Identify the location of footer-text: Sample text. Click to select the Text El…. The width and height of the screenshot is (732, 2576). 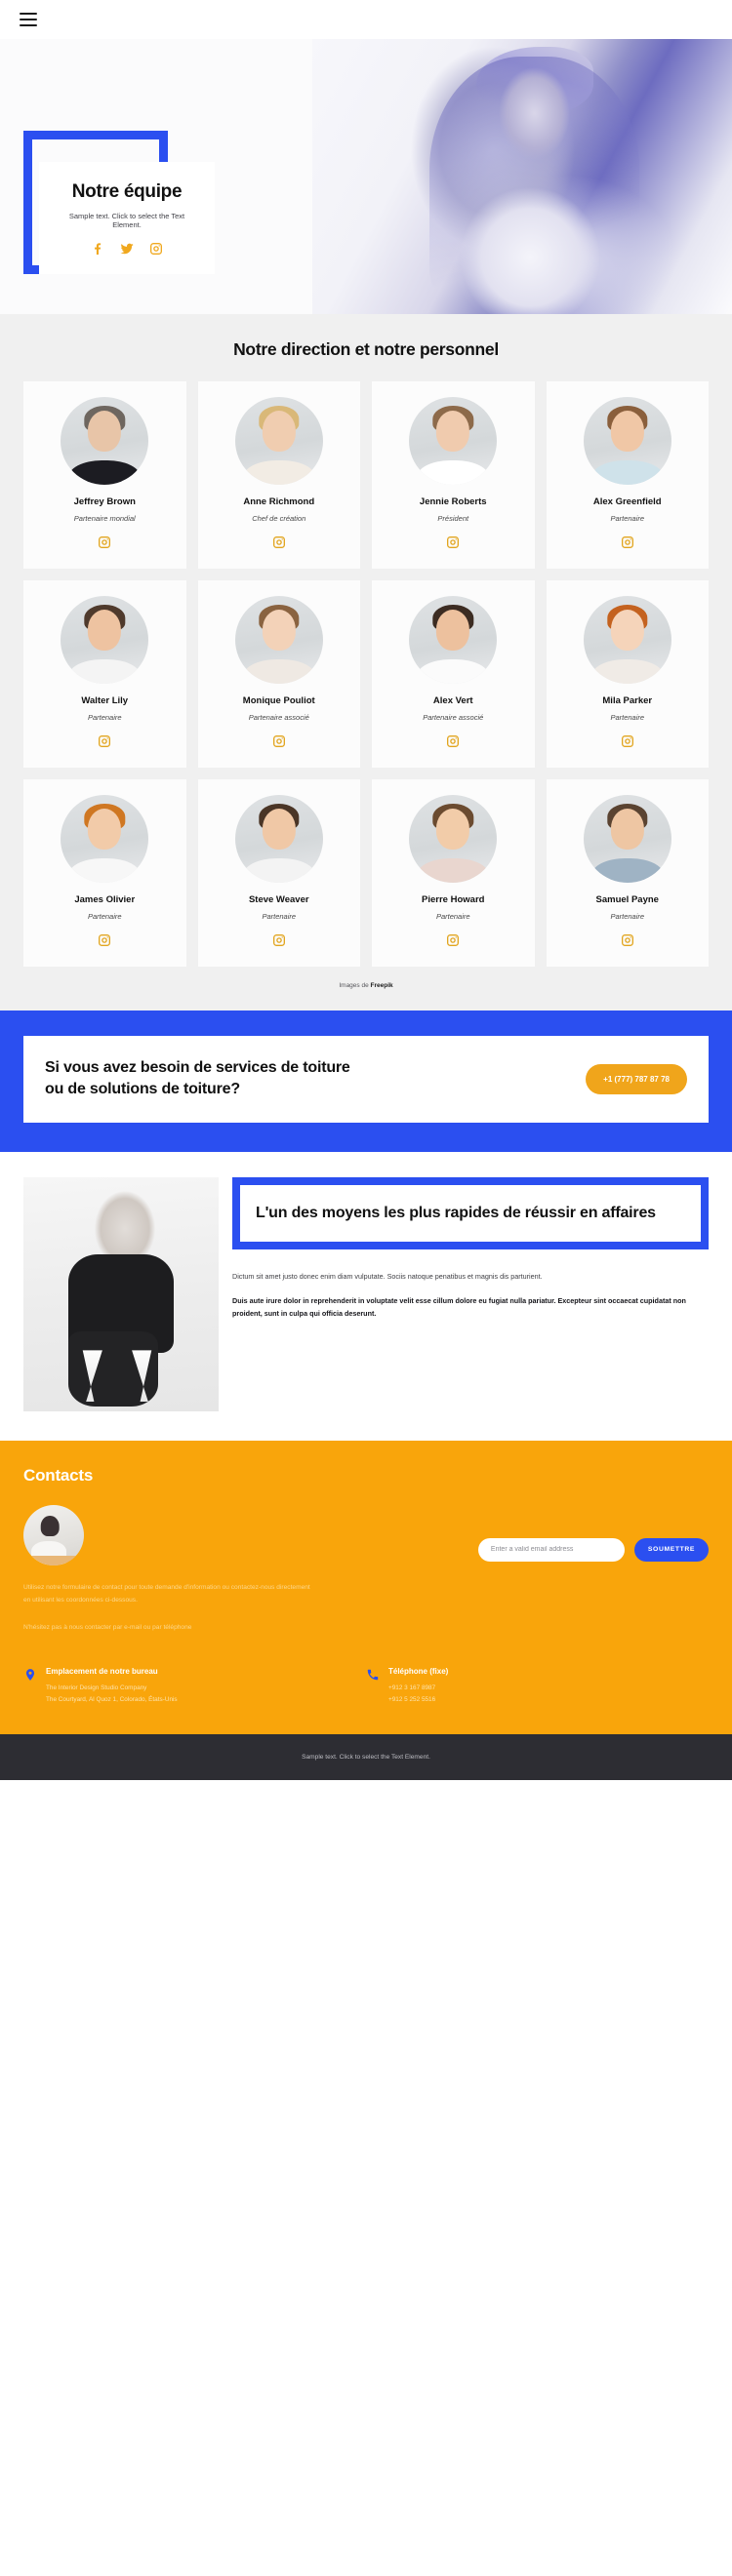
(366, 1757).